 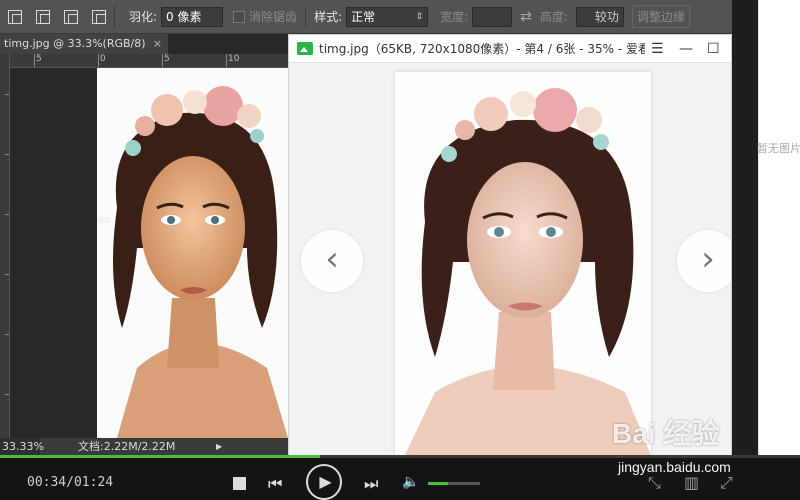 What do you see at coordinates (160, 456) in the screenshot?
I see `video-progress-fill` at bounding box center [160, 456].